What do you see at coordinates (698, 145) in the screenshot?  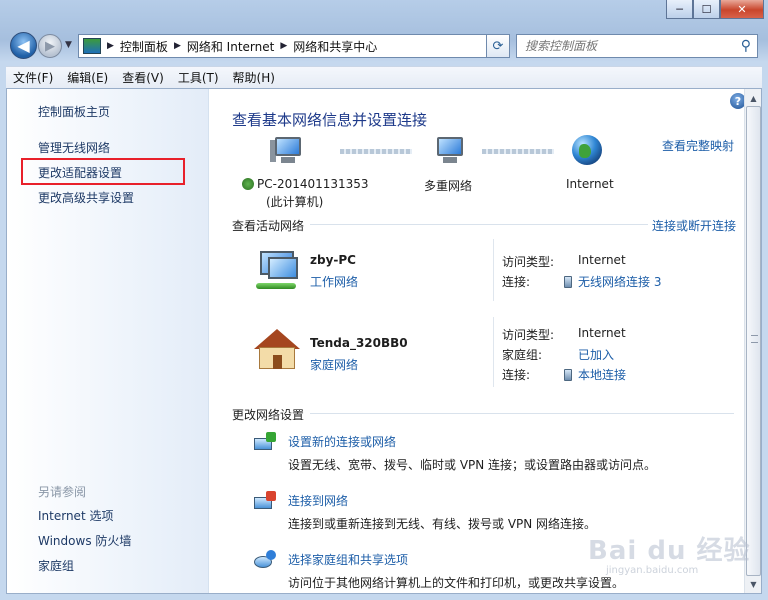 I see `view-full-map-link: 查看完整映射` at bounding box center [698, 145].